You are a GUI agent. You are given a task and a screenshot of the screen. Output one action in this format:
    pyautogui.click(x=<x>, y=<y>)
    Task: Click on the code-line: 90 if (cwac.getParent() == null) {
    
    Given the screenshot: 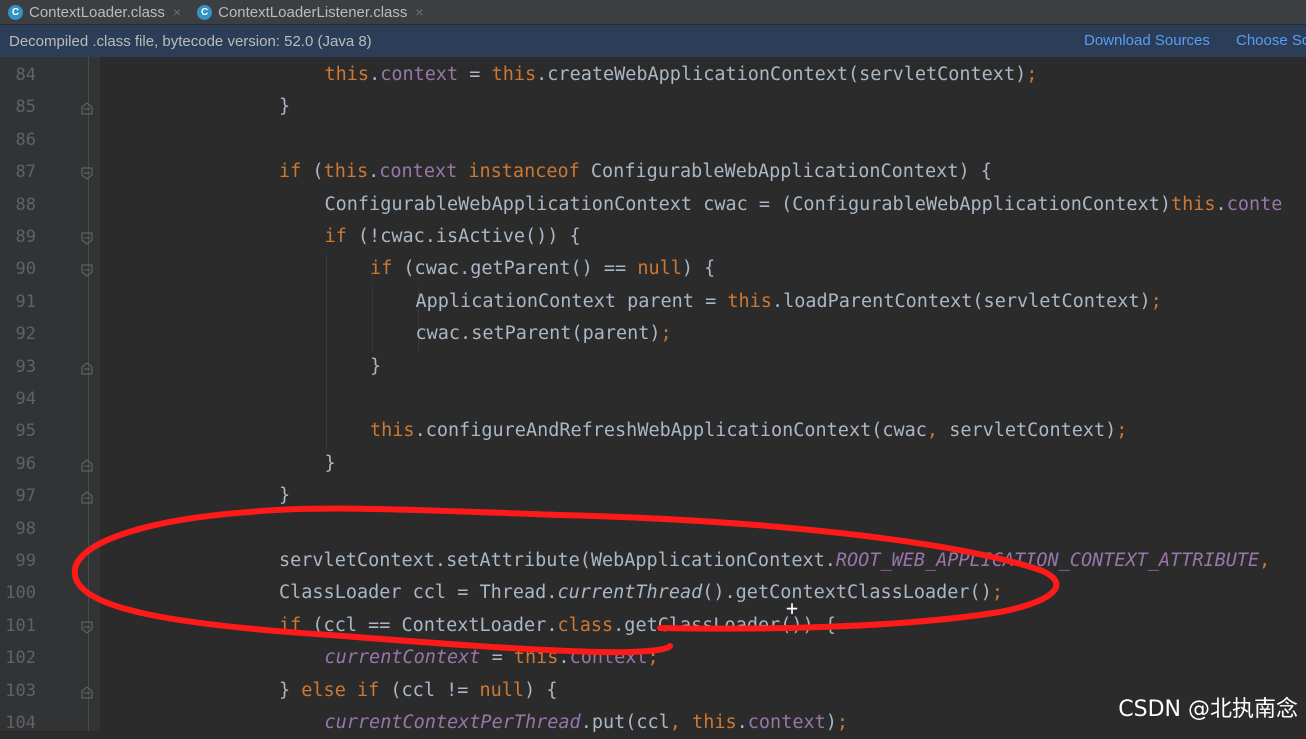 What is the action you would take?
    pyautogui.click(x=653, y=269)
    